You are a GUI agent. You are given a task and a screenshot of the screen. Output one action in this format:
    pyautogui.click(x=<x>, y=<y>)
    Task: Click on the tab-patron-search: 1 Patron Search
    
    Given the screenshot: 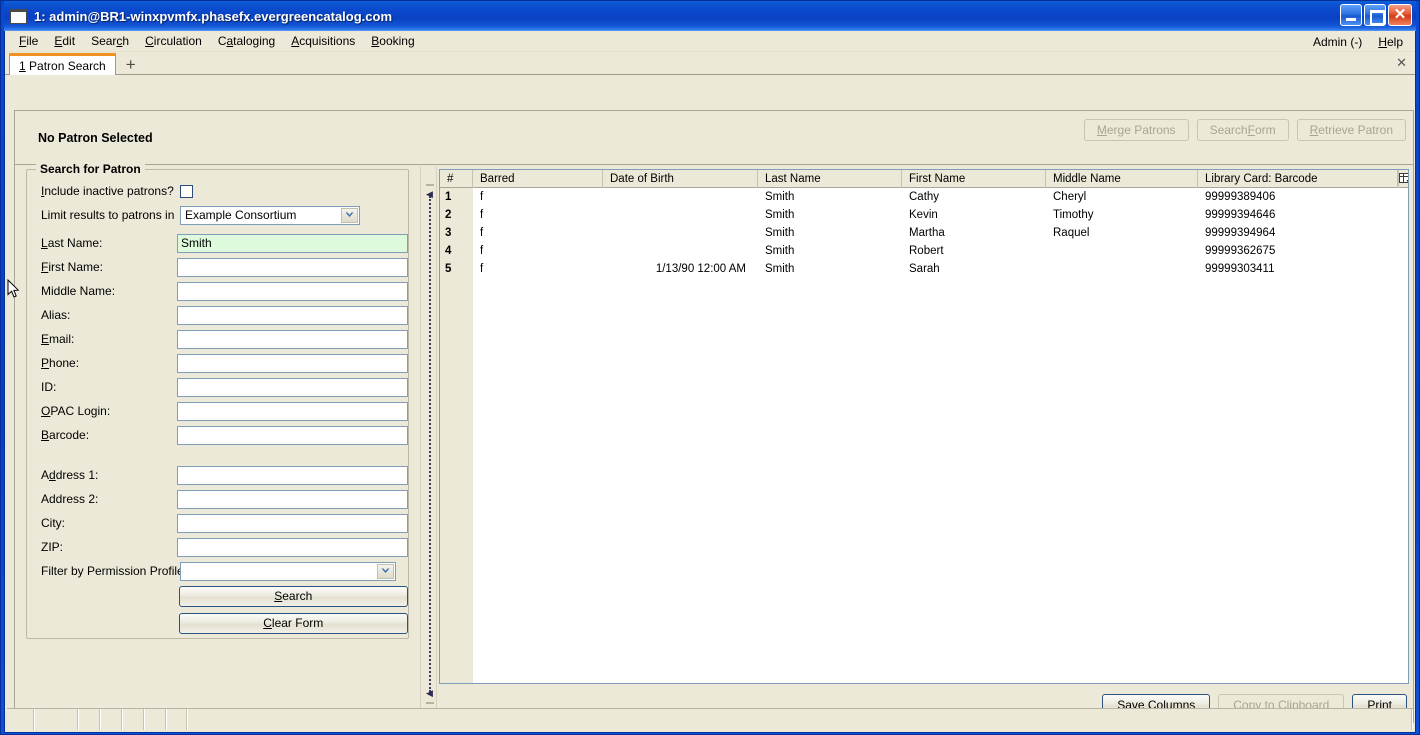 What is the action you would take?
    pyautogui.click(x=62, y=64)
    